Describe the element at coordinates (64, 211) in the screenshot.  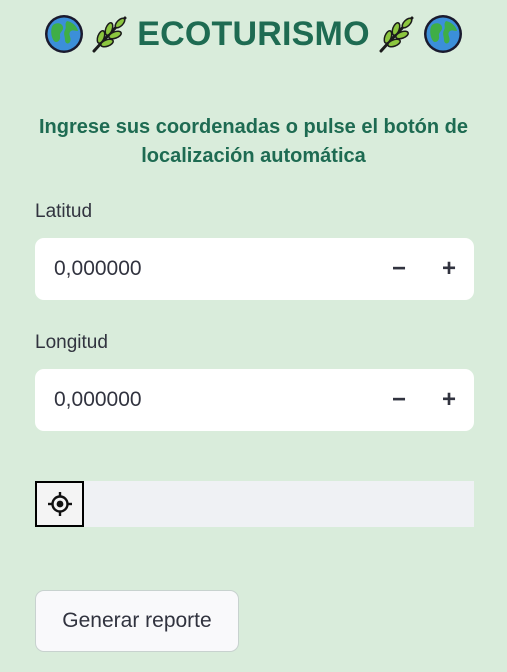
I see `latitude-label: Latitud` at that location.